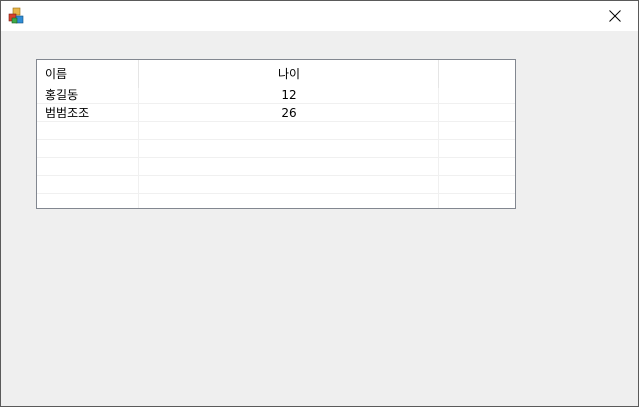 This screenshot has width=639, height=407. What do you see at coordinates (67, 113) in the screenshot?
I see `cell-name: 범범조조` at bounding box center [67, 113].